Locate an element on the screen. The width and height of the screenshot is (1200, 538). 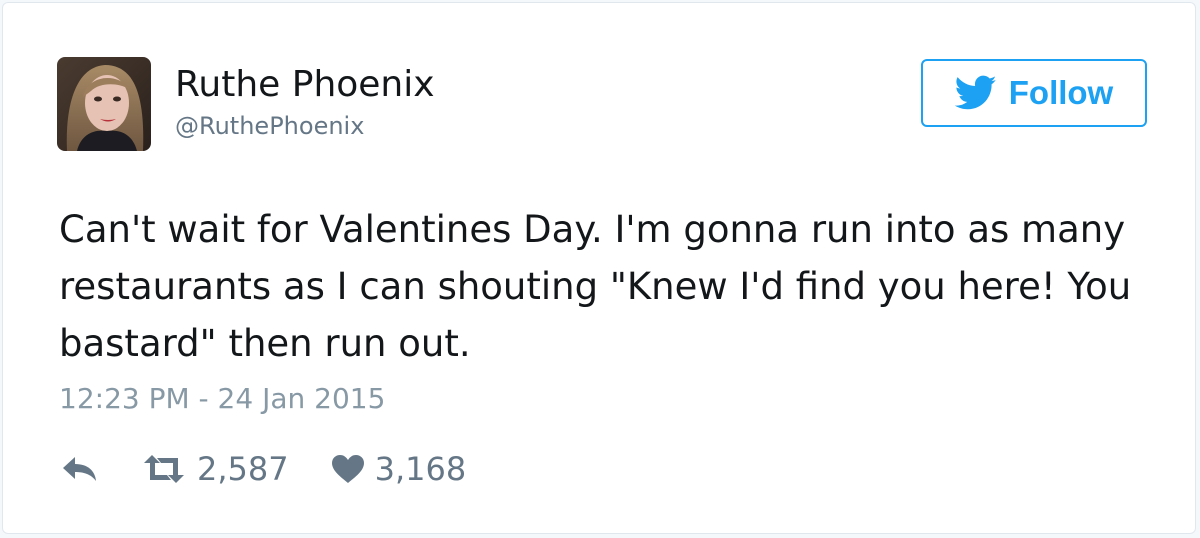
reply-icon is located at coordinates (79, 469).